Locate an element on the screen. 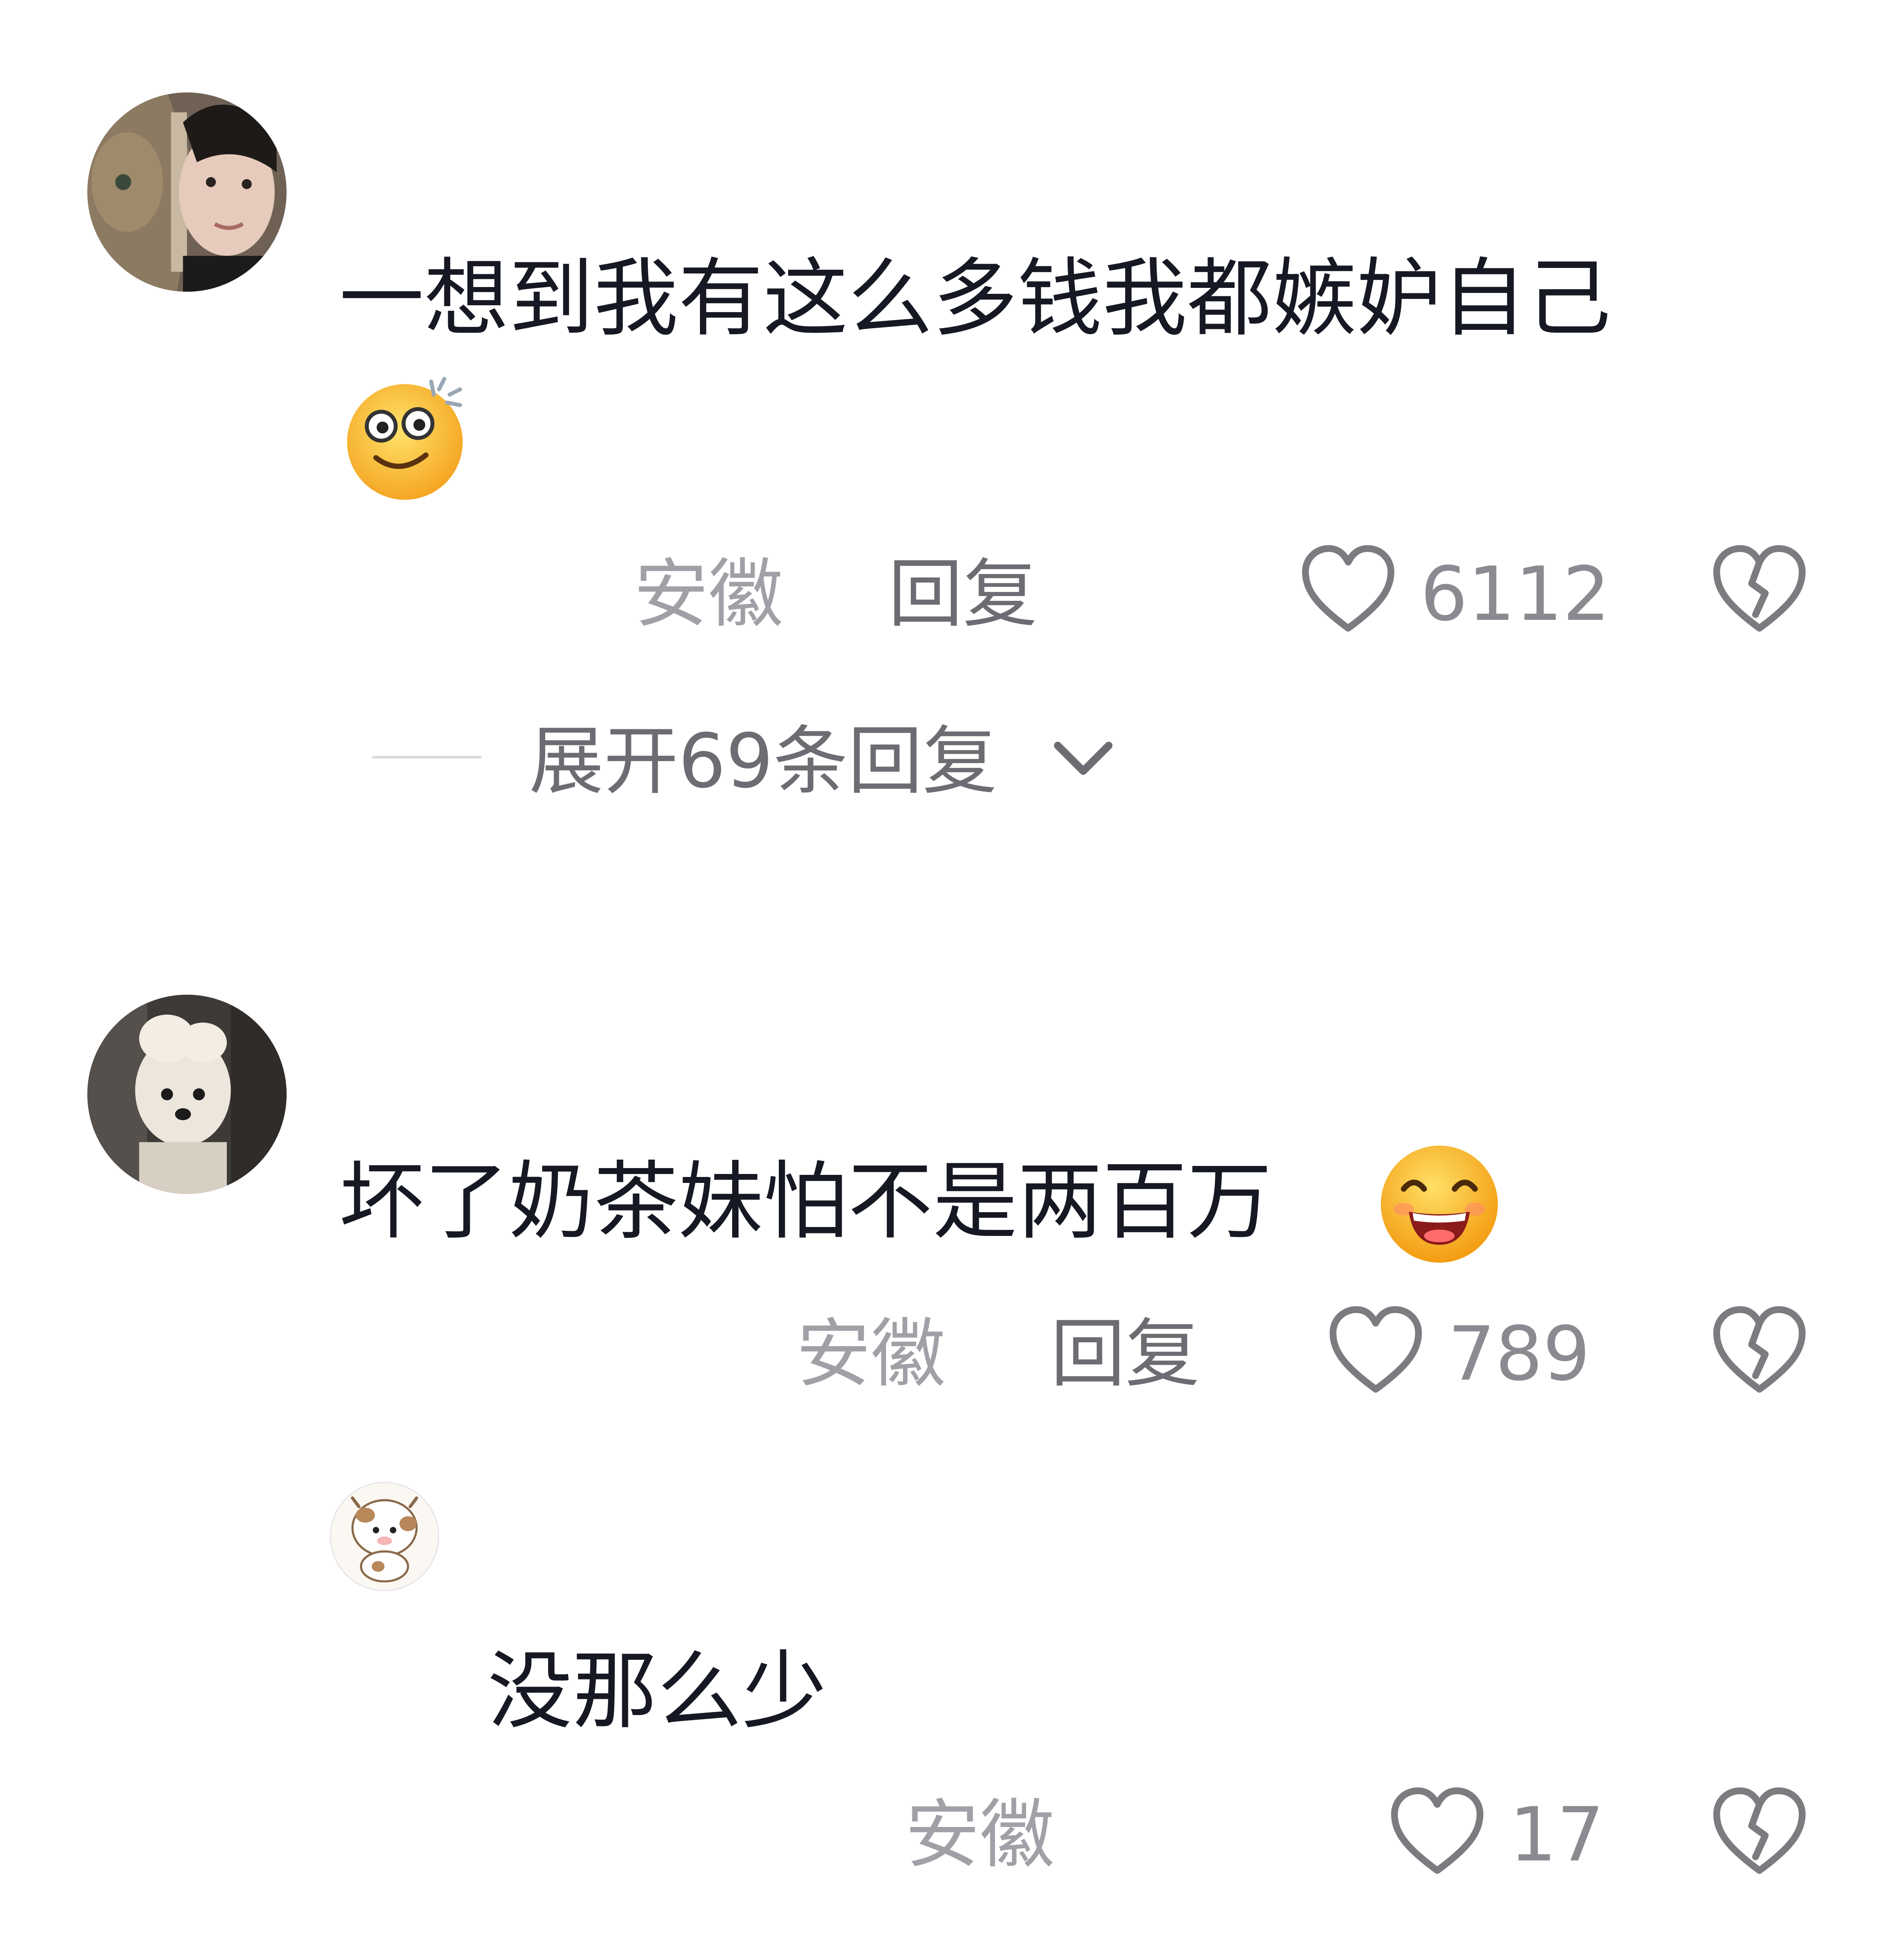 This screenshot has width=1904, height=1941. like-count: 789 is located at coordinates (1519, 1354).